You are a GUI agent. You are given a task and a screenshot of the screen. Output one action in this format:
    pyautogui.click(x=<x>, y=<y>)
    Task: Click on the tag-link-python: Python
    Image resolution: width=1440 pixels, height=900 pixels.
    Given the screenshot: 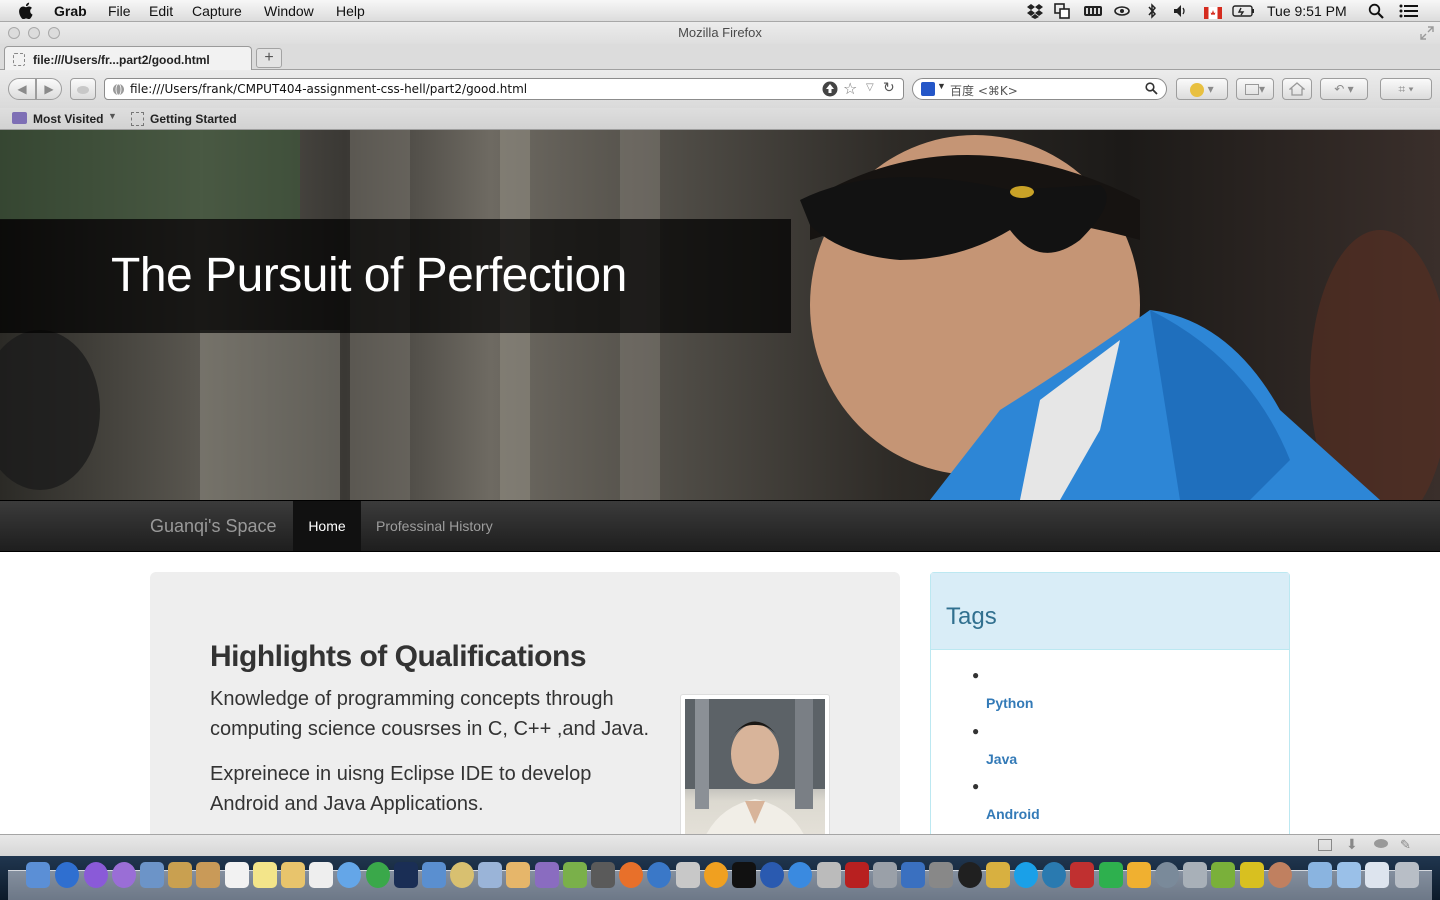 What is the action you would take?
    pyautogui.click(x=1009, y=703)
    